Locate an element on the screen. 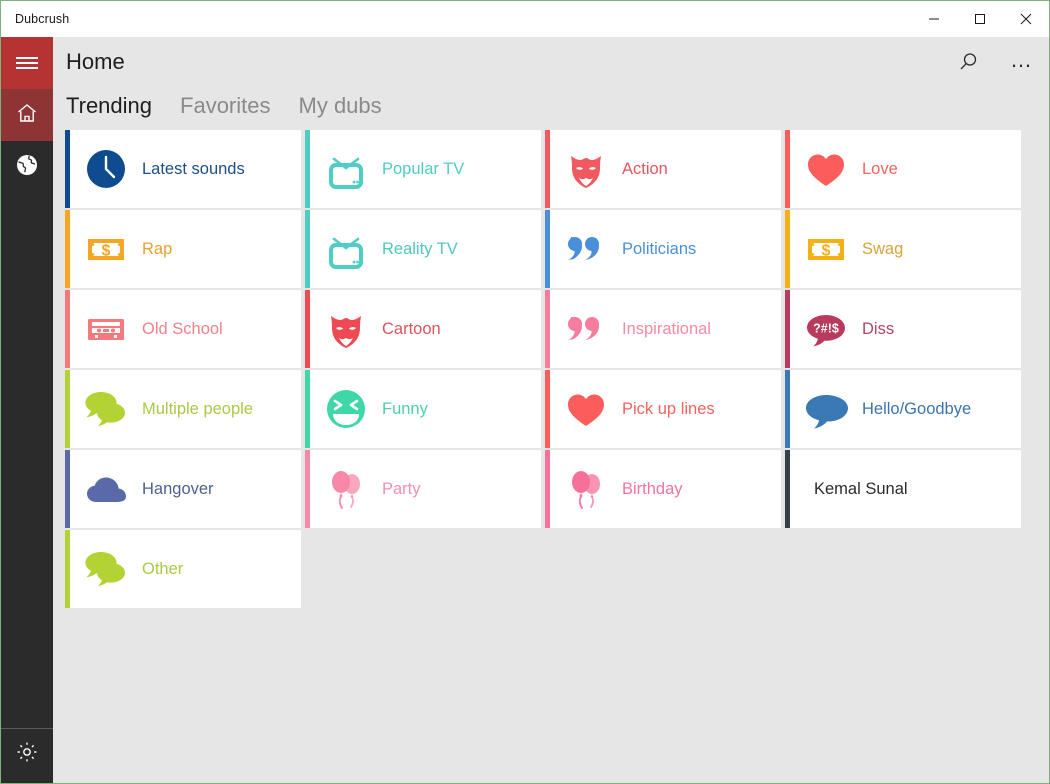  search-icon is located at coordinates (968, 64).